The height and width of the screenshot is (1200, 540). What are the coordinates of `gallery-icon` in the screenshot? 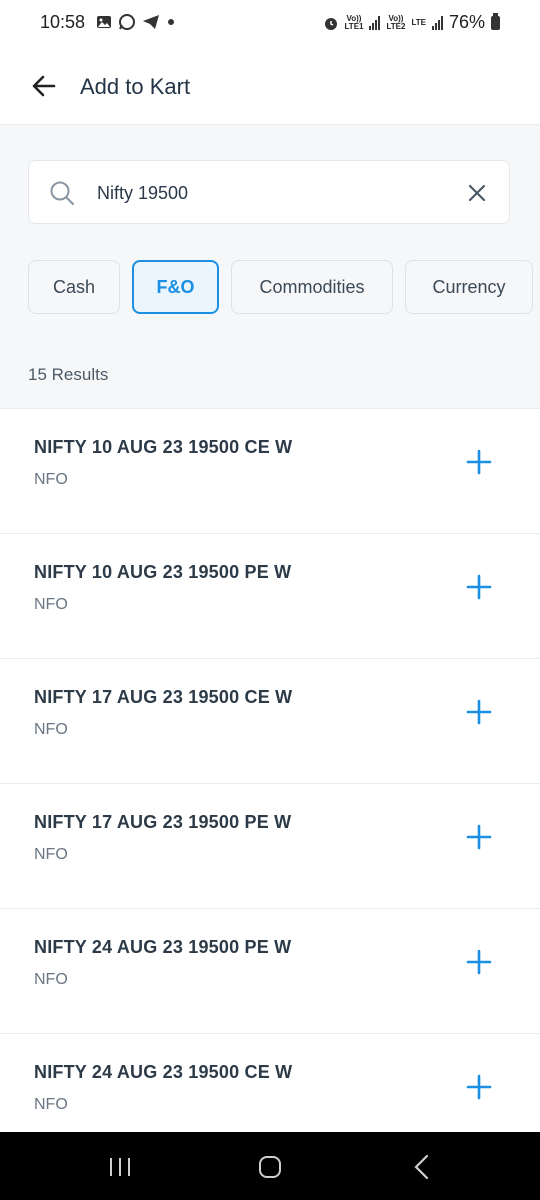 It's located at (104, 22).